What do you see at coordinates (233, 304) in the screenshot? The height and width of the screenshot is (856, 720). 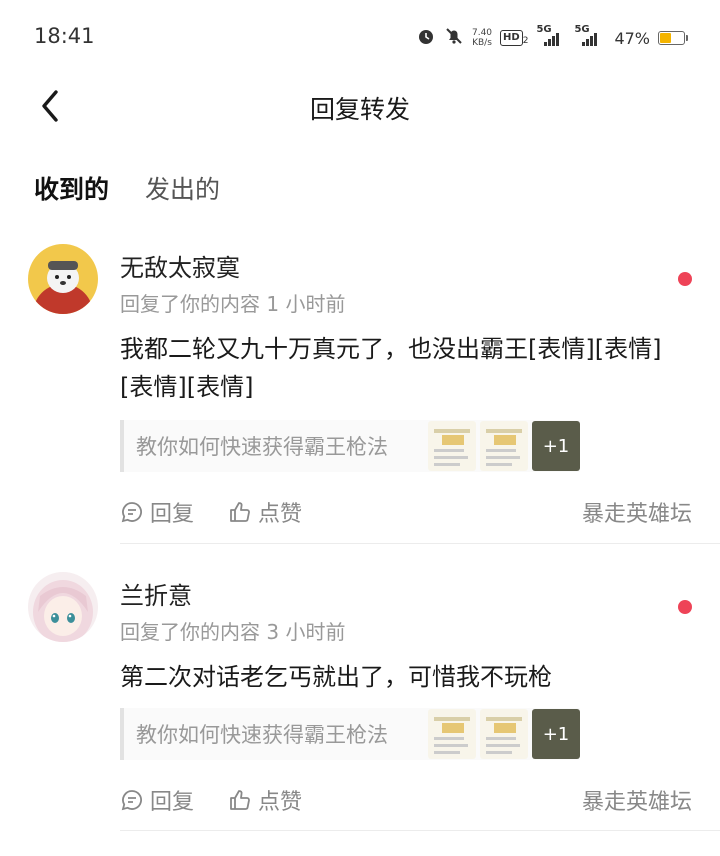 I see `reply-meta: 回复了你的内容 1 小时前` at bounding box center [233, 304].